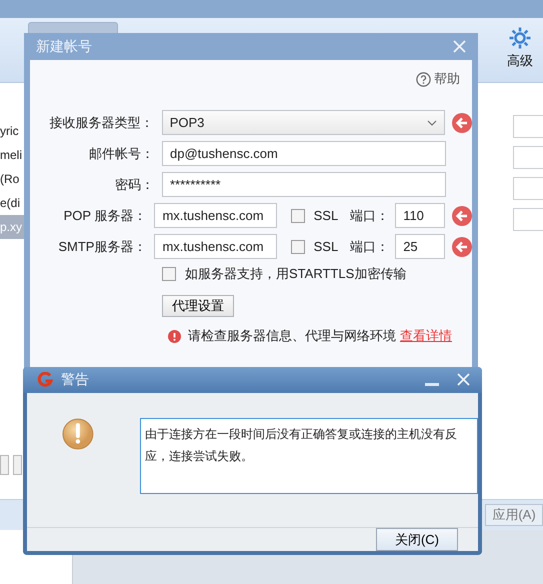 This screenshot has width=543, height=584. I want to click on input-field: dp@tushensc.com, so click(304, 153).